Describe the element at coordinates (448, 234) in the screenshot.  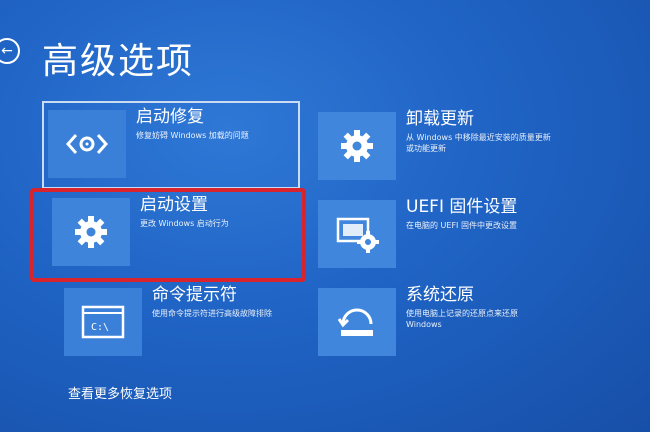
I see `tile-uefi-settings: UEFI 固件设置 在电脑的 UEFI 固件中更改设置` at that location.